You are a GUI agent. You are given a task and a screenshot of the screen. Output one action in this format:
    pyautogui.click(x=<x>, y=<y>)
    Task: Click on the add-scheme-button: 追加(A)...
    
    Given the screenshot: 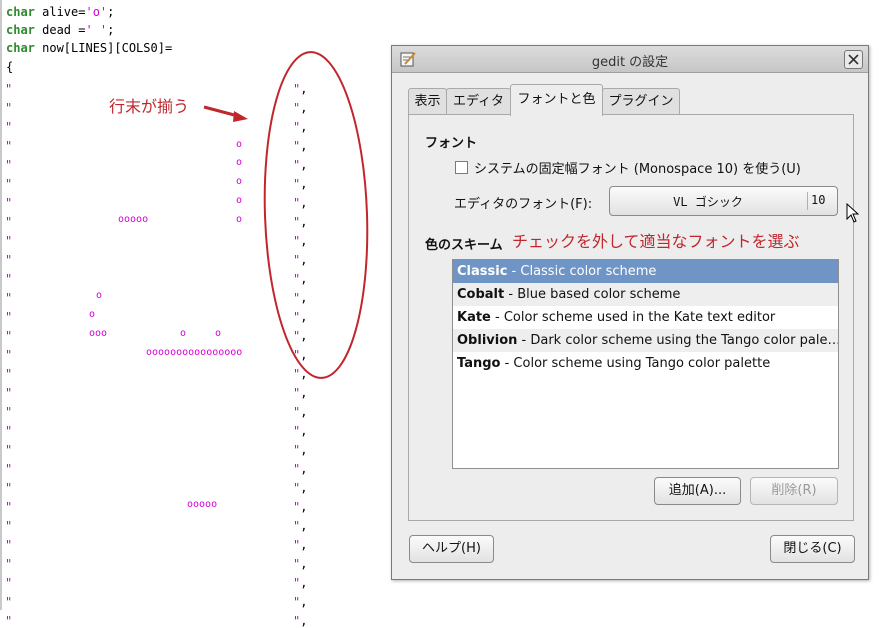 What is the action you would take?
    pyautogui.click(x=697, y=491)
    